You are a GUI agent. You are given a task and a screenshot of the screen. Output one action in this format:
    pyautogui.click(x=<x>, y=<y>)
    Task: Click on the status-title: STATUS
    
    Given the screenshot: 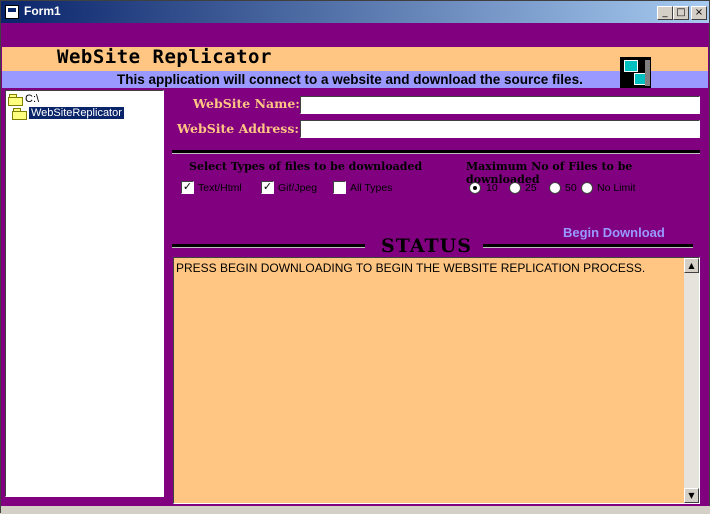 What is the action you would take?
    pyautogui.click(x=426, y=246)
    